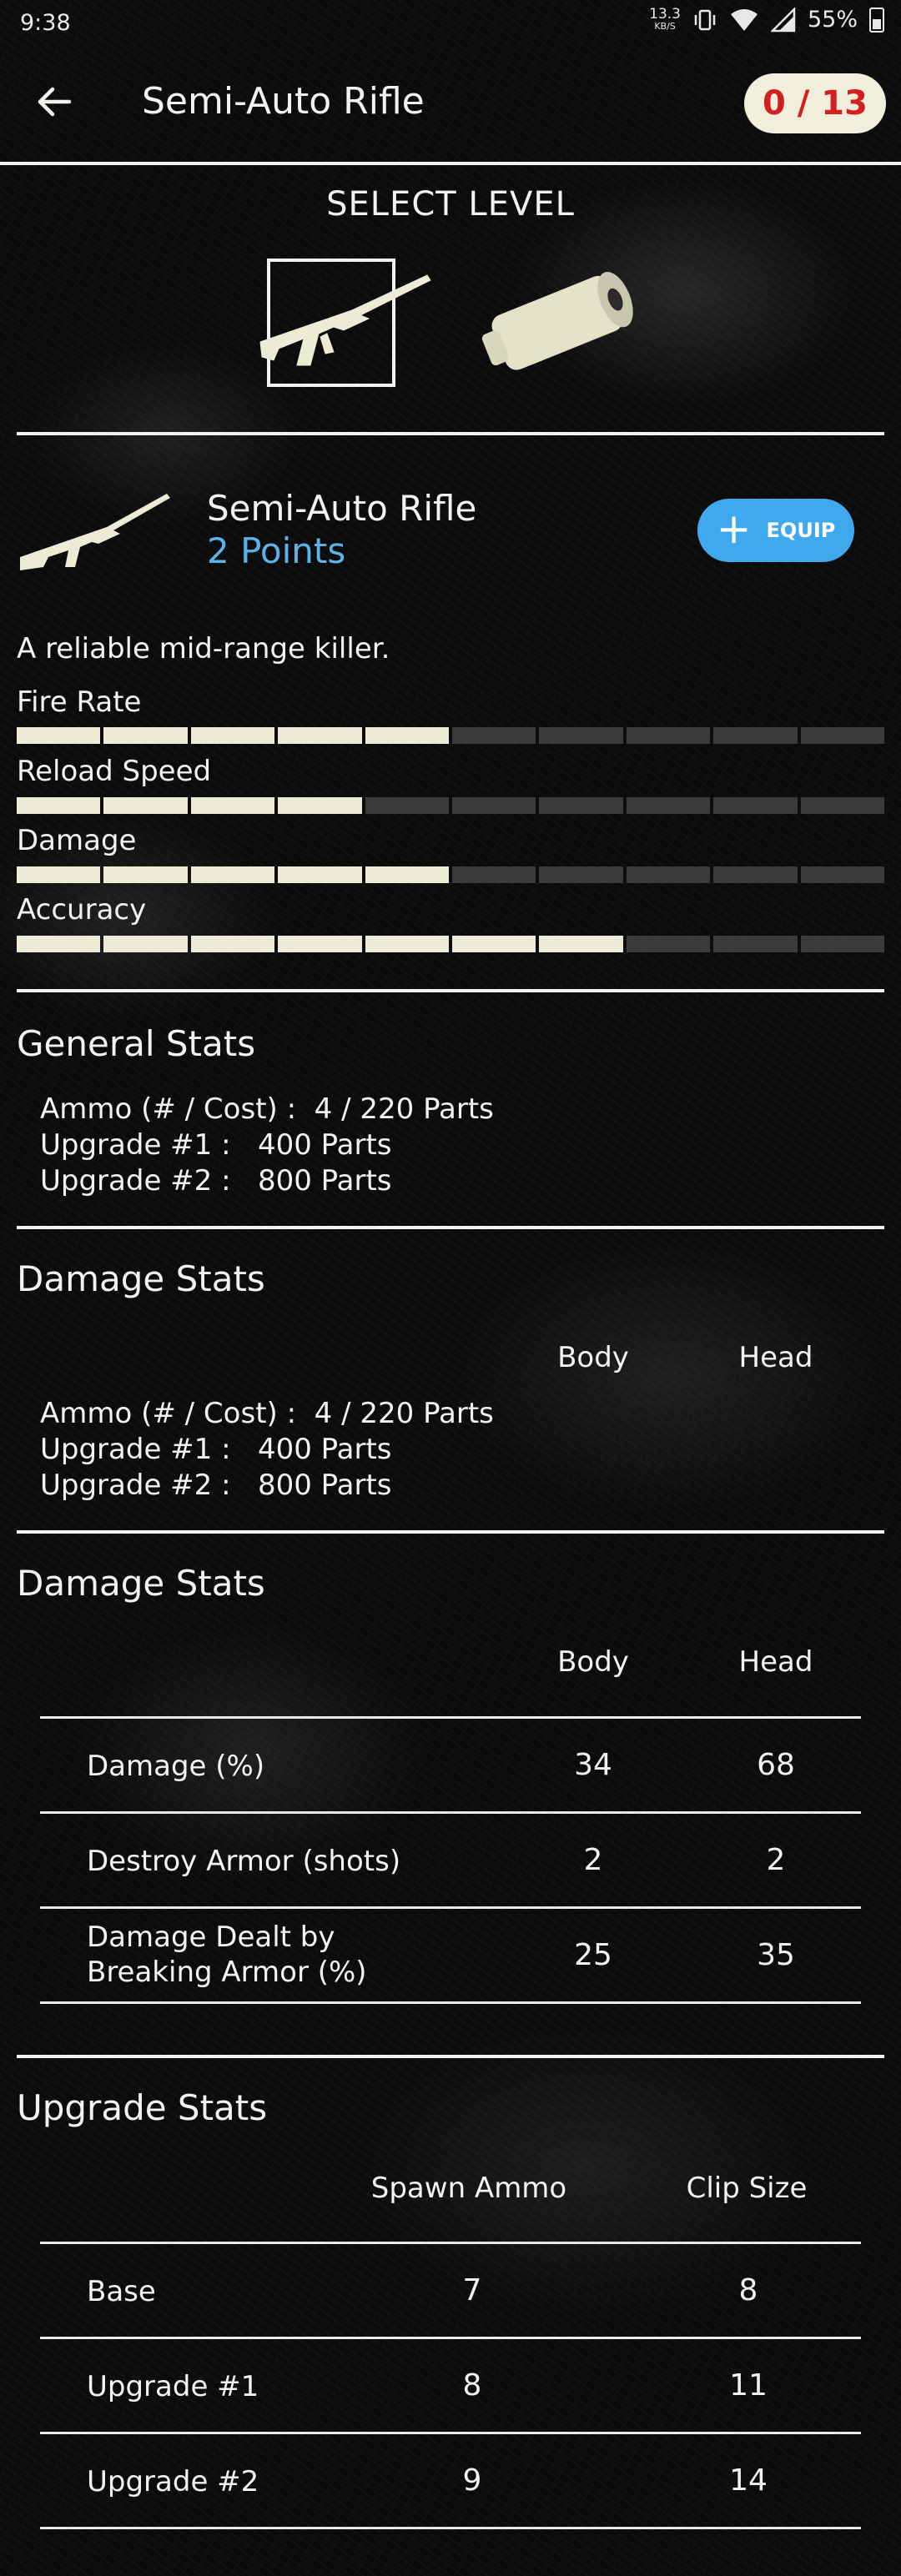  I want to click on net-speed-value: 13.3, so click(665, 15).